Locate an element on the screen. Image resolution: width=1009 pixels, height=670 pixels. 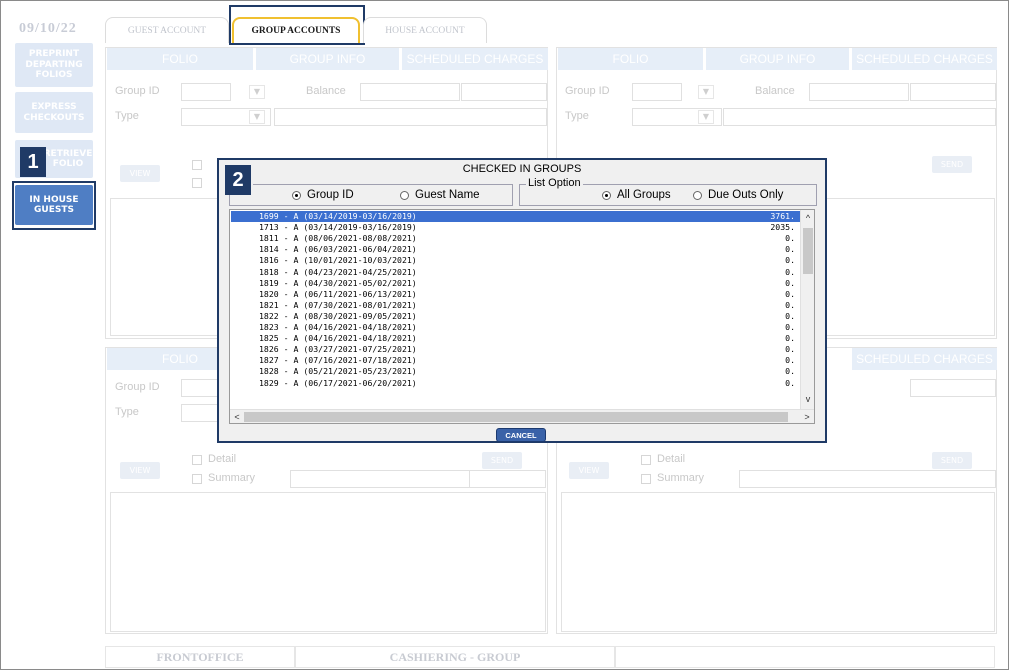
group-row-text: 1820 - A (06/11/2021-06/13/2021) is located at coordinates (338, 293).